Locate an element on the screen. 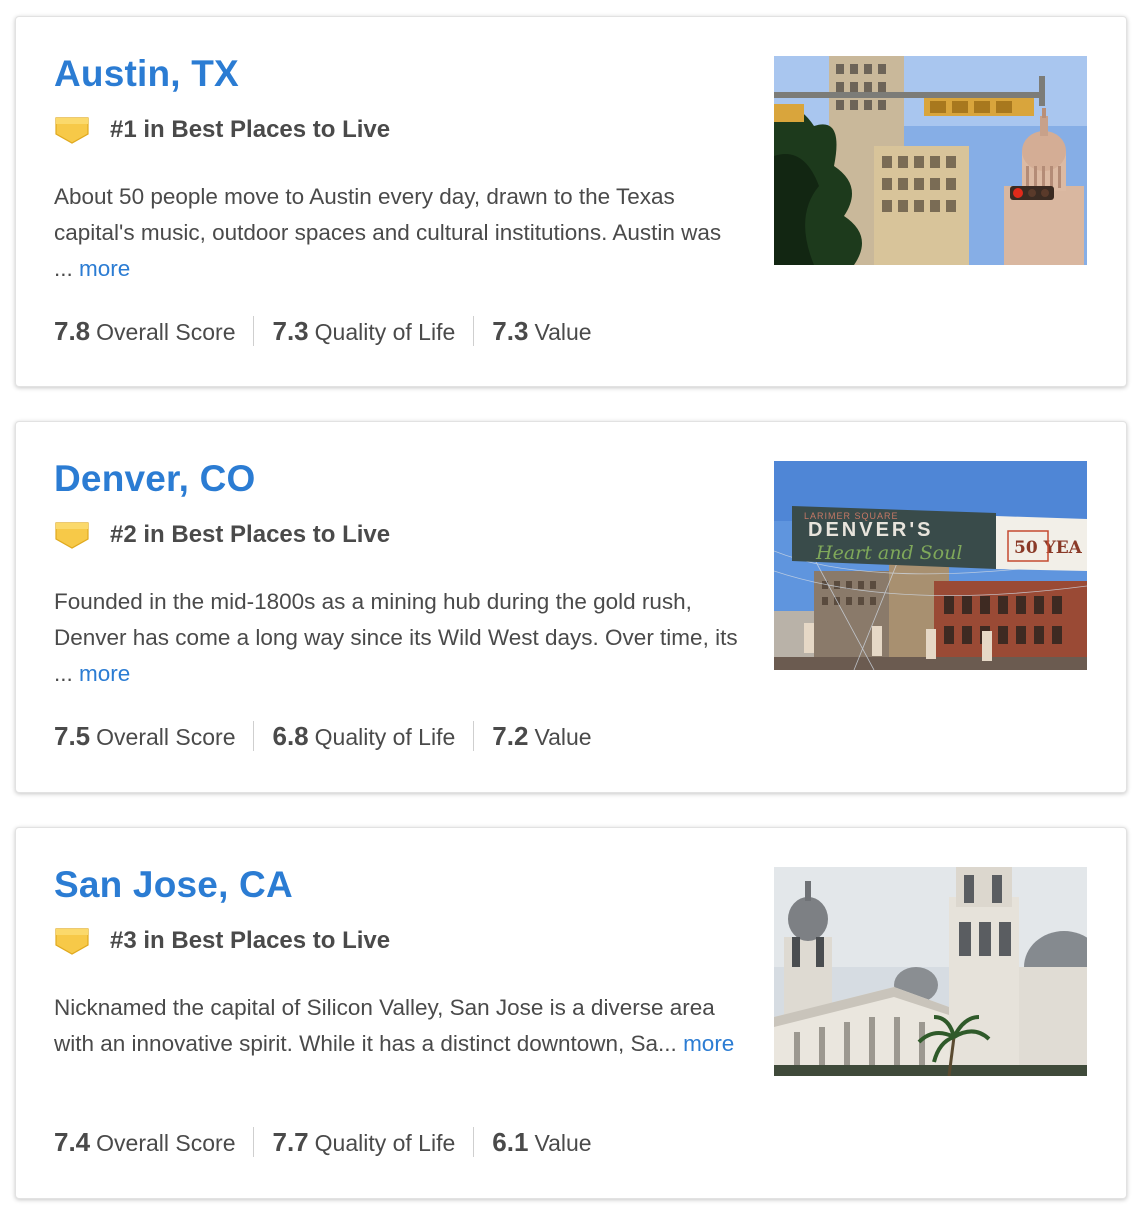  overall-score-value: 7.5 is located at coordinates (72, 735).